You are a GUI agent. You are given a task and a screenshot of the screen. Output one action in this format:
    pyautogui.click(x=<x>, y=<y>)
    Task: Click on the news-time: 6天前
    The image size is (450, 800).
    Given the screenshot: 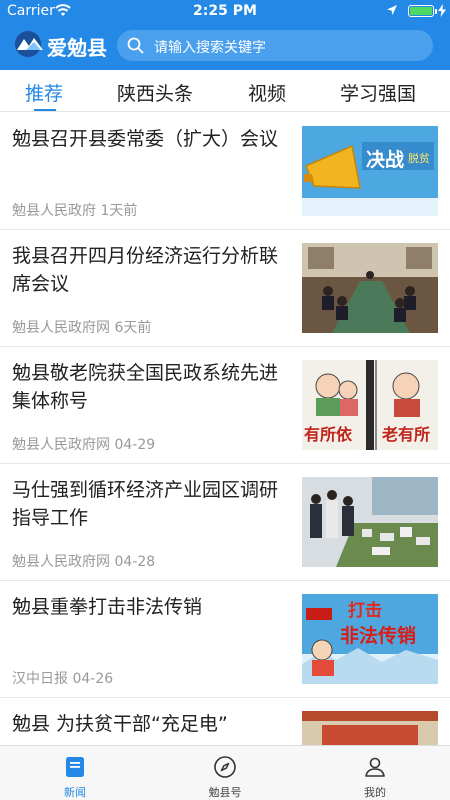 What is the action you would take?
    pyautogui.click(x=133, y=328)
    